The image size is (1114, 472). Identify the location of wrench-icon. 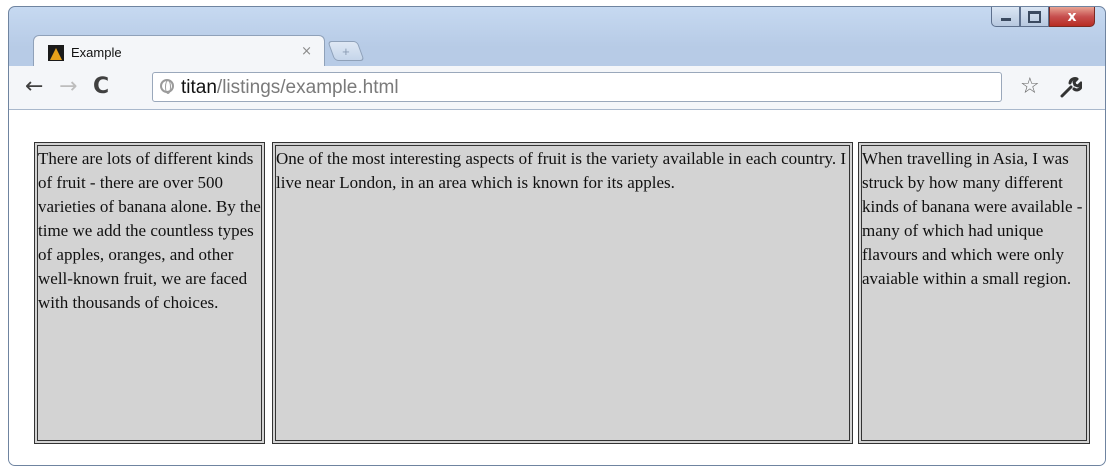
(1070, 88).